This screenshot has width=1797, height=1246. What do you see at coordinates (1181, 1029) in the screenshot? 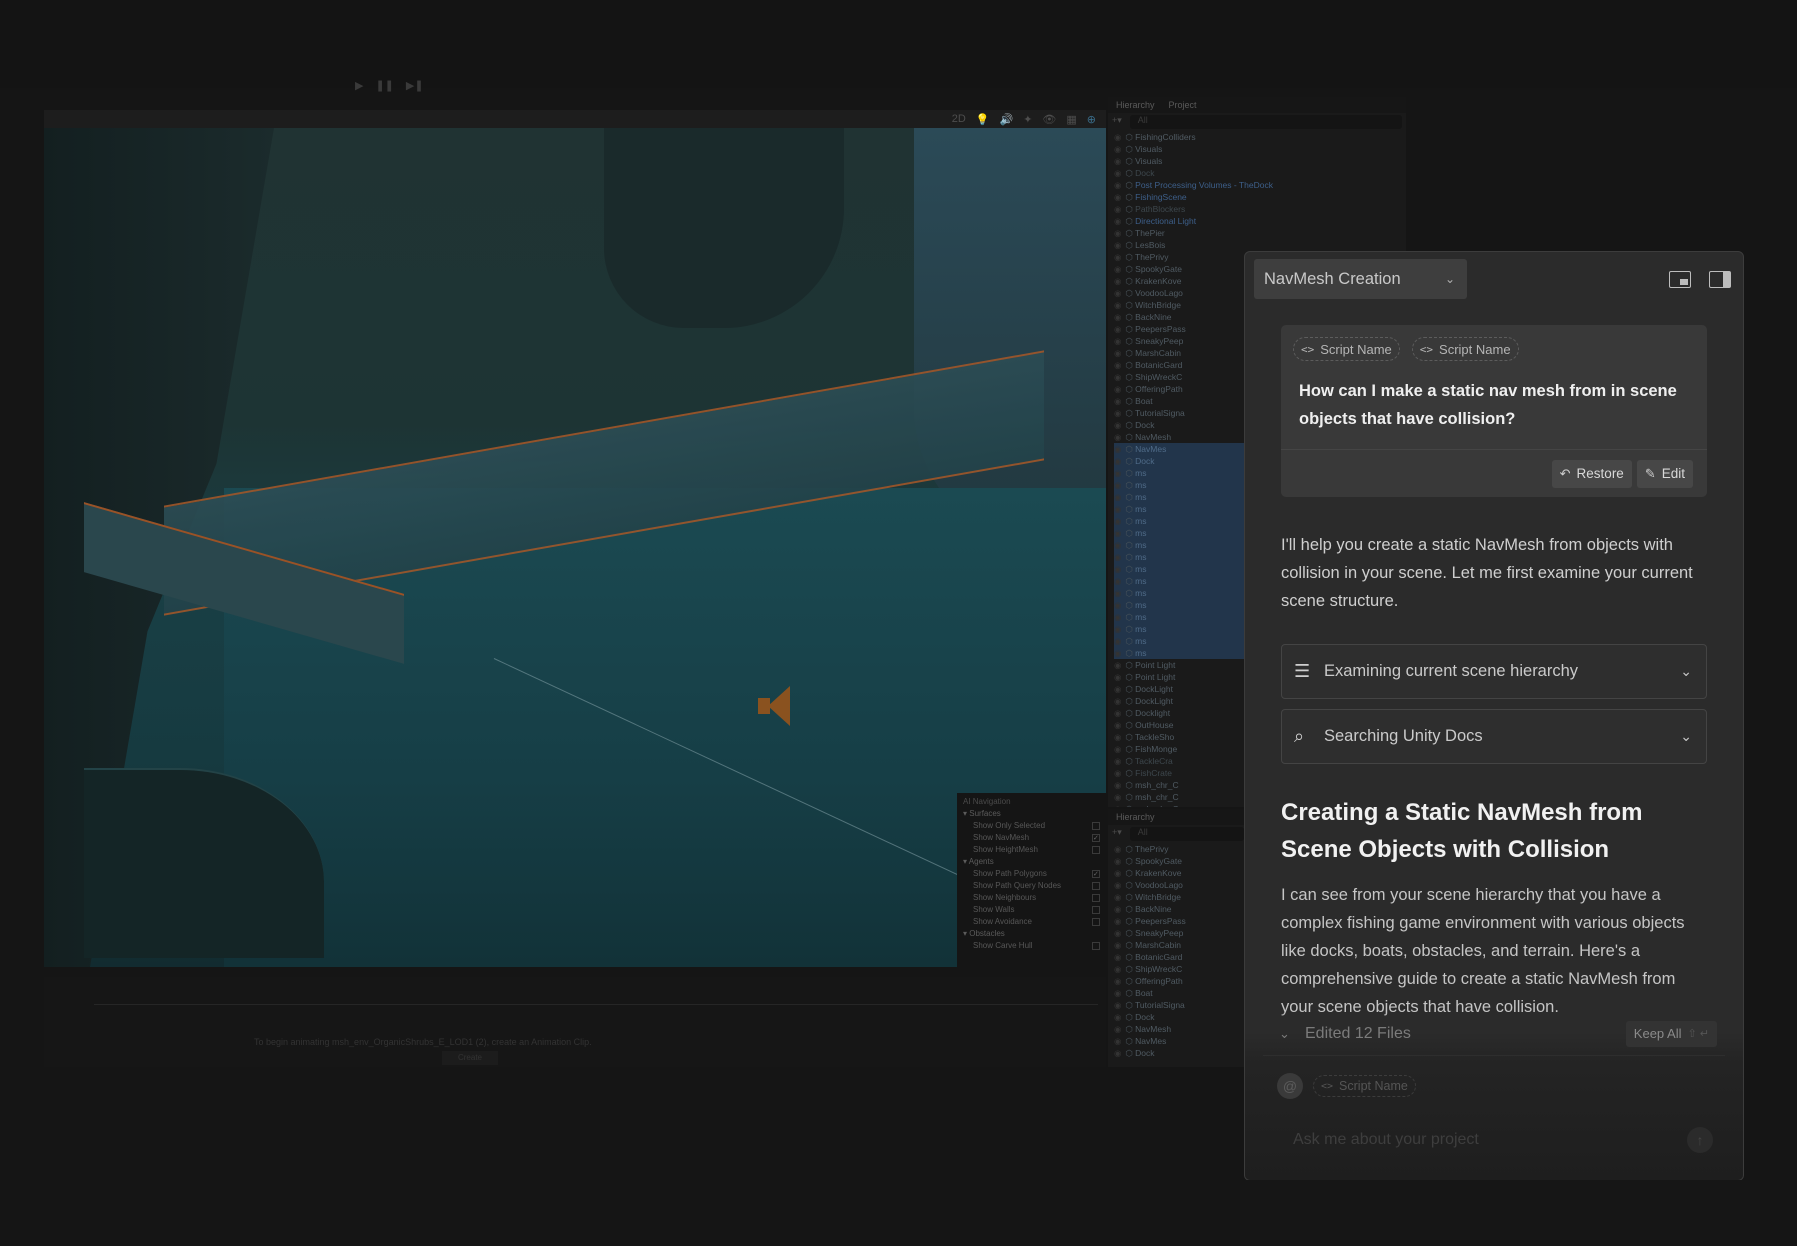
I see `hierarchy-item: ◉ ⬡ NavMesh` at bounding box center [1181, 1029].